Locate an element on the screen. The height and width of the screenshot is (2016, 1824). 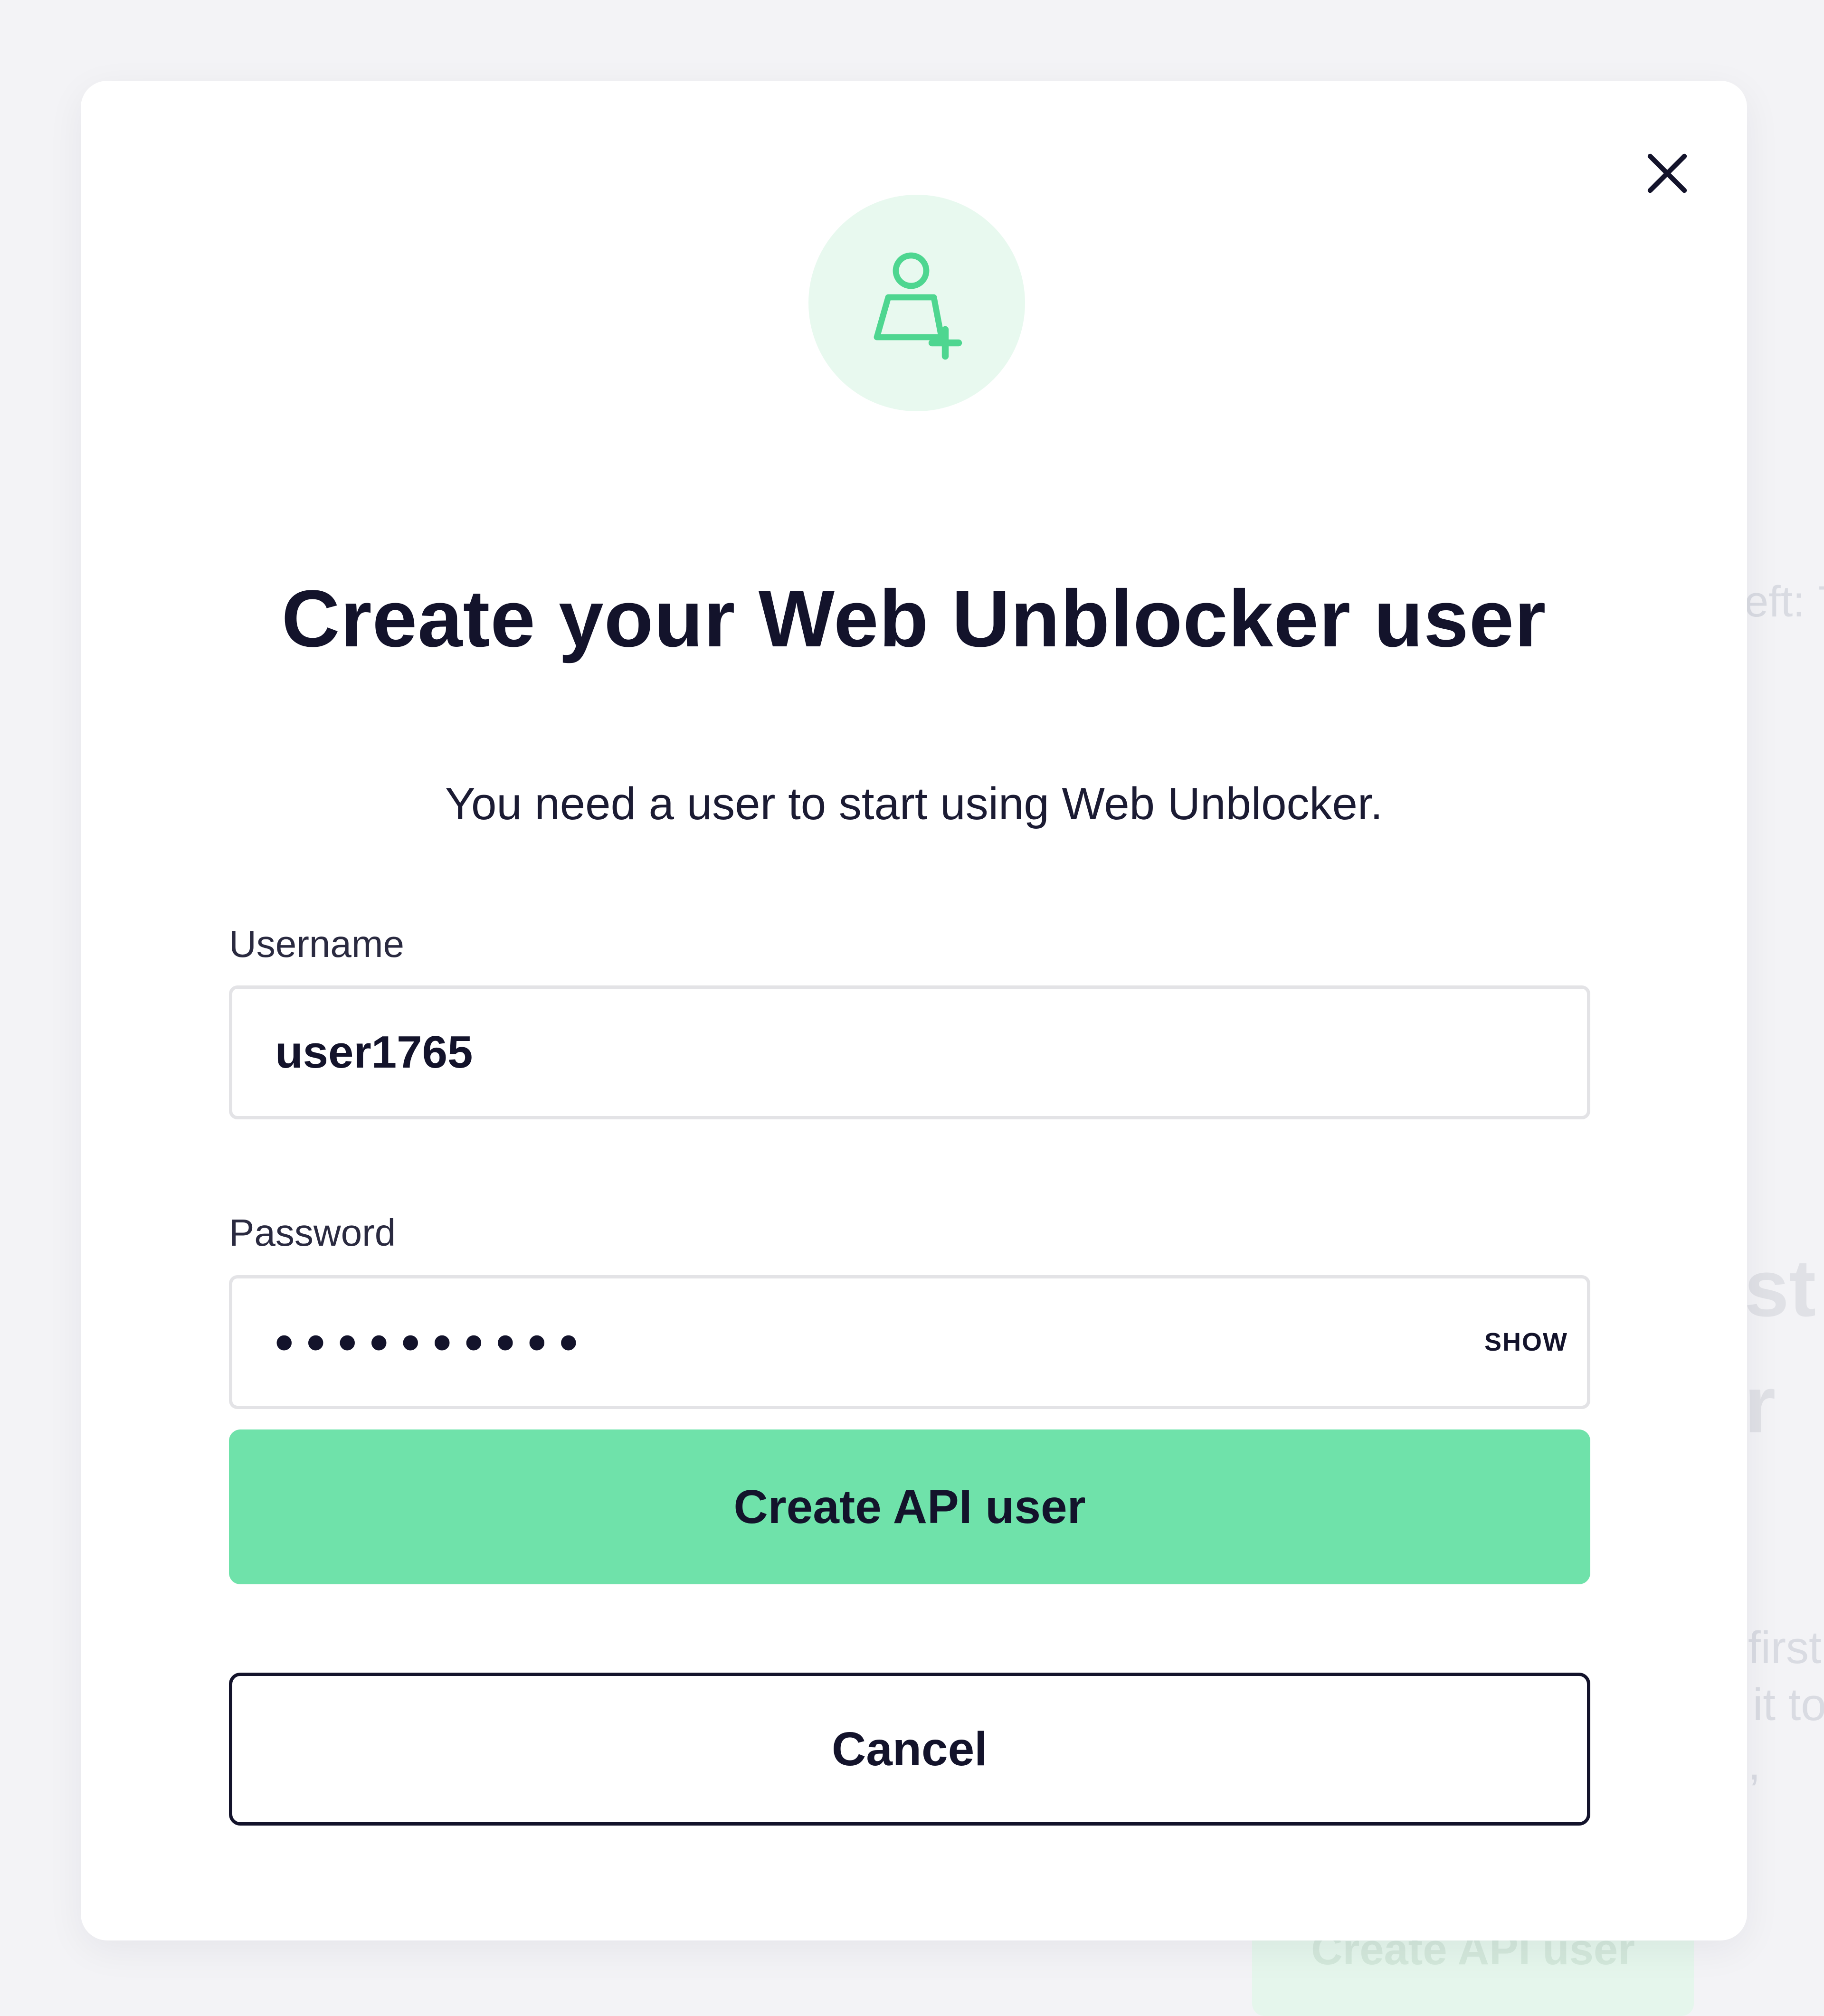
avatar is located at coordinates (916, 303).